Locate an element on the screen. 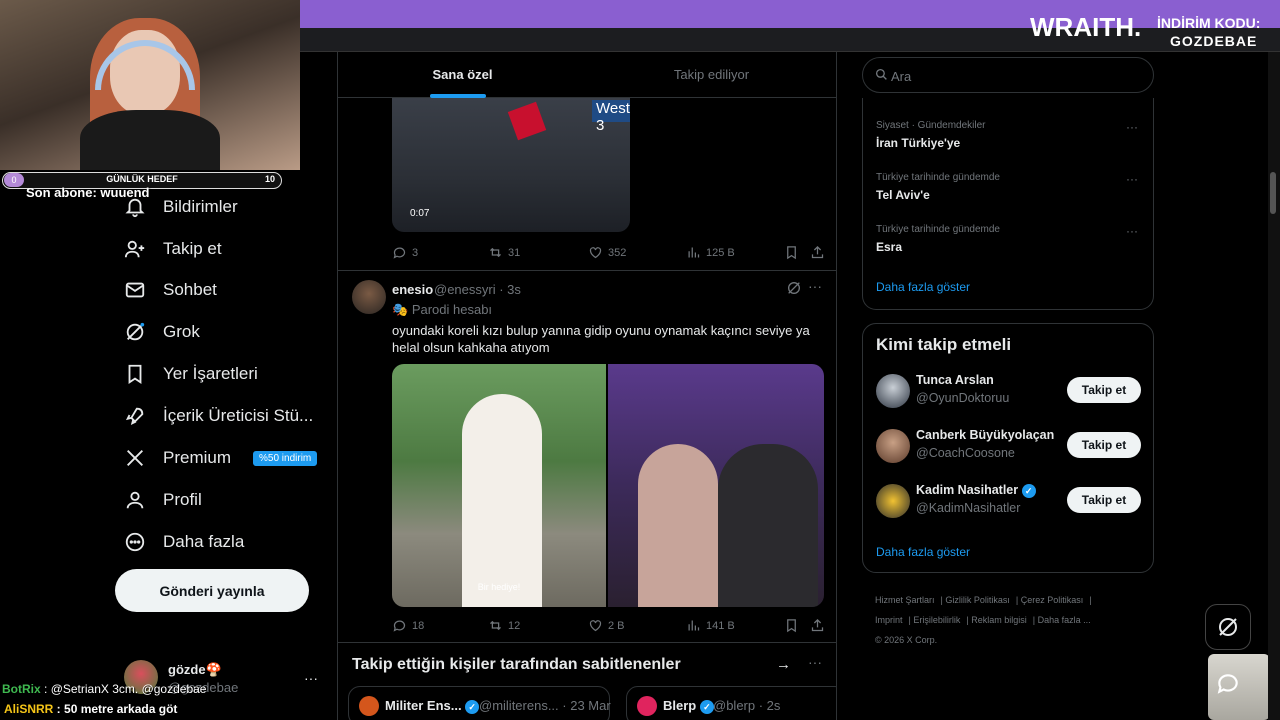 The width and height of the screenshot is (1280, 720). repost-button: 12 is located at coordinates (504, 625).